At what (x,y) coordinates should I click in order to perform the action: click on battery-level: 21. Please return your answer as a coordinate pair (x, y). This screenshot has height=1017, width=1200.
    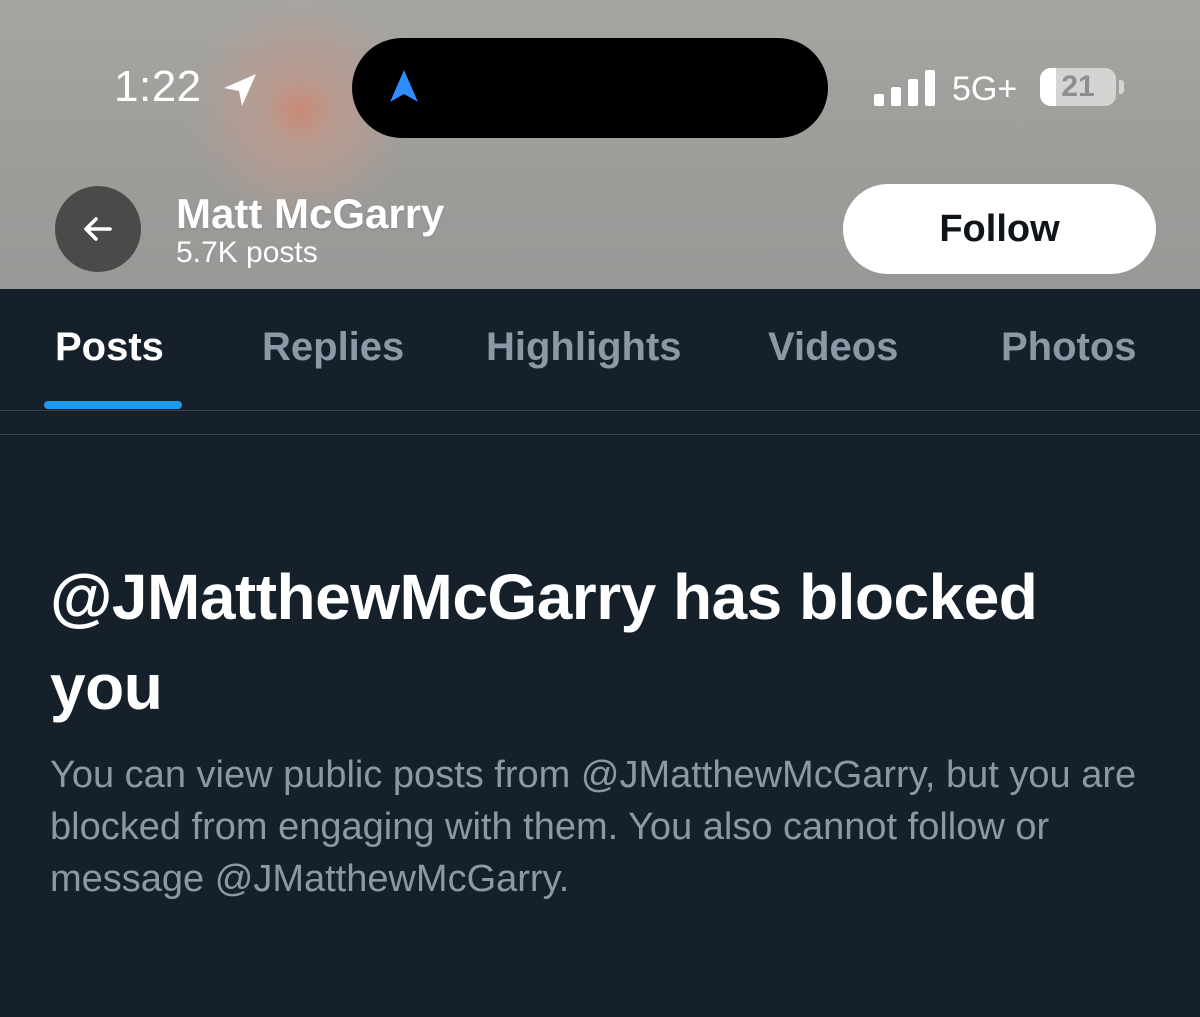
    Looking at the image, I should click on (1078, 86).